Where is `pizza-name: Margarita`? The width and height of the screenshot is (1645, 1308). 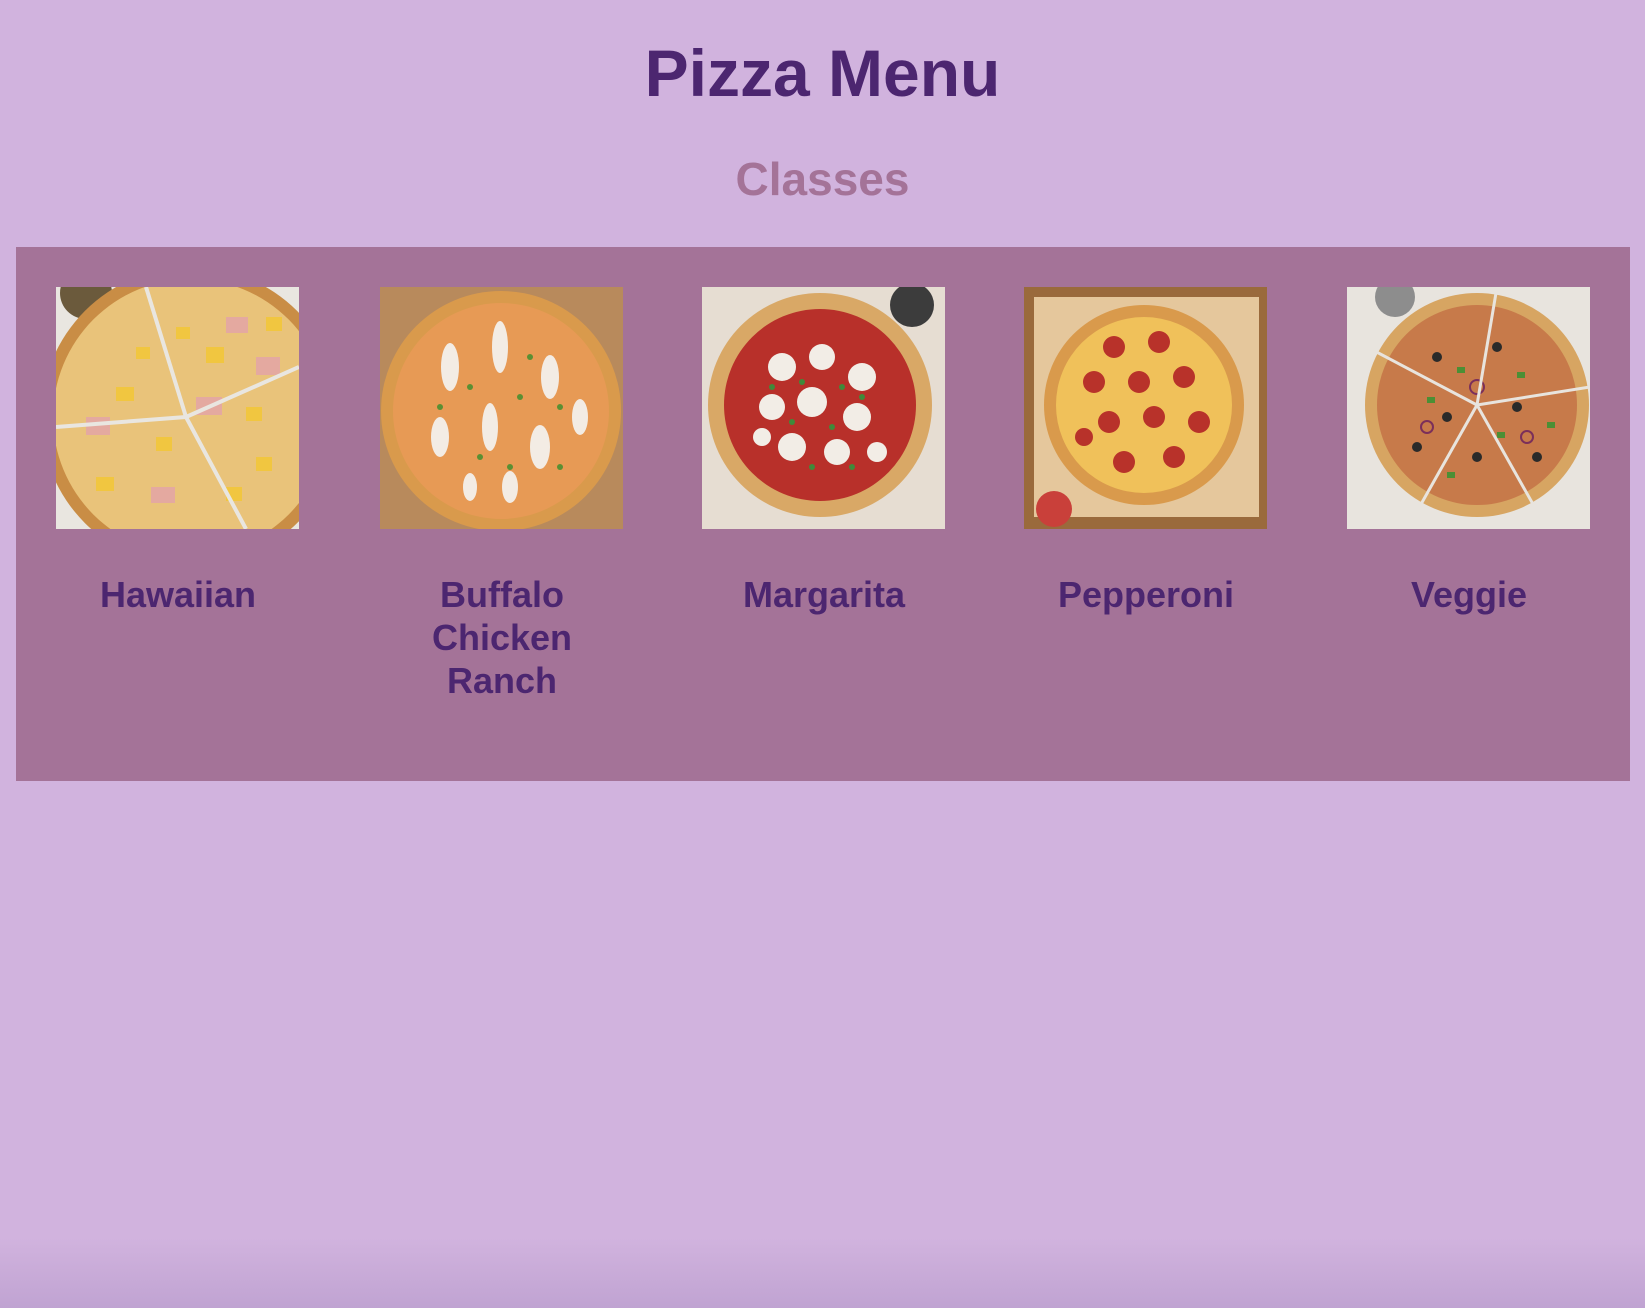 pizza-name: Margarita is located at coordinates (824, 594).